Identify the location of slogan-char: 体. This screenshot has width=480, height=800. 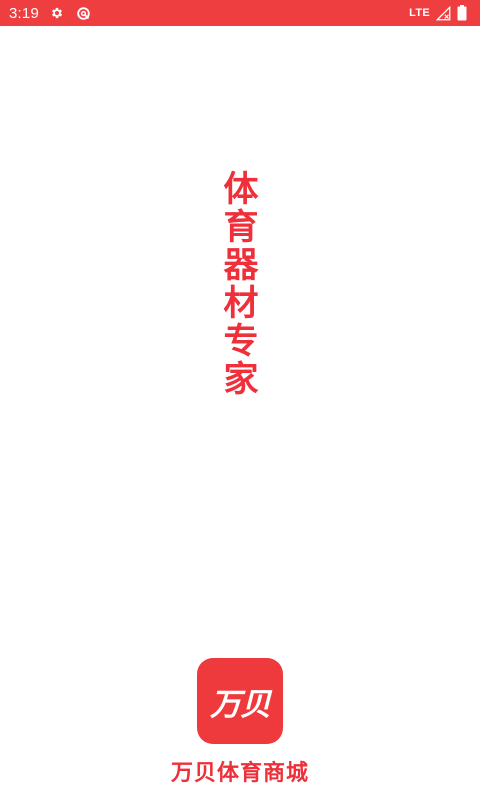
(241, 190).